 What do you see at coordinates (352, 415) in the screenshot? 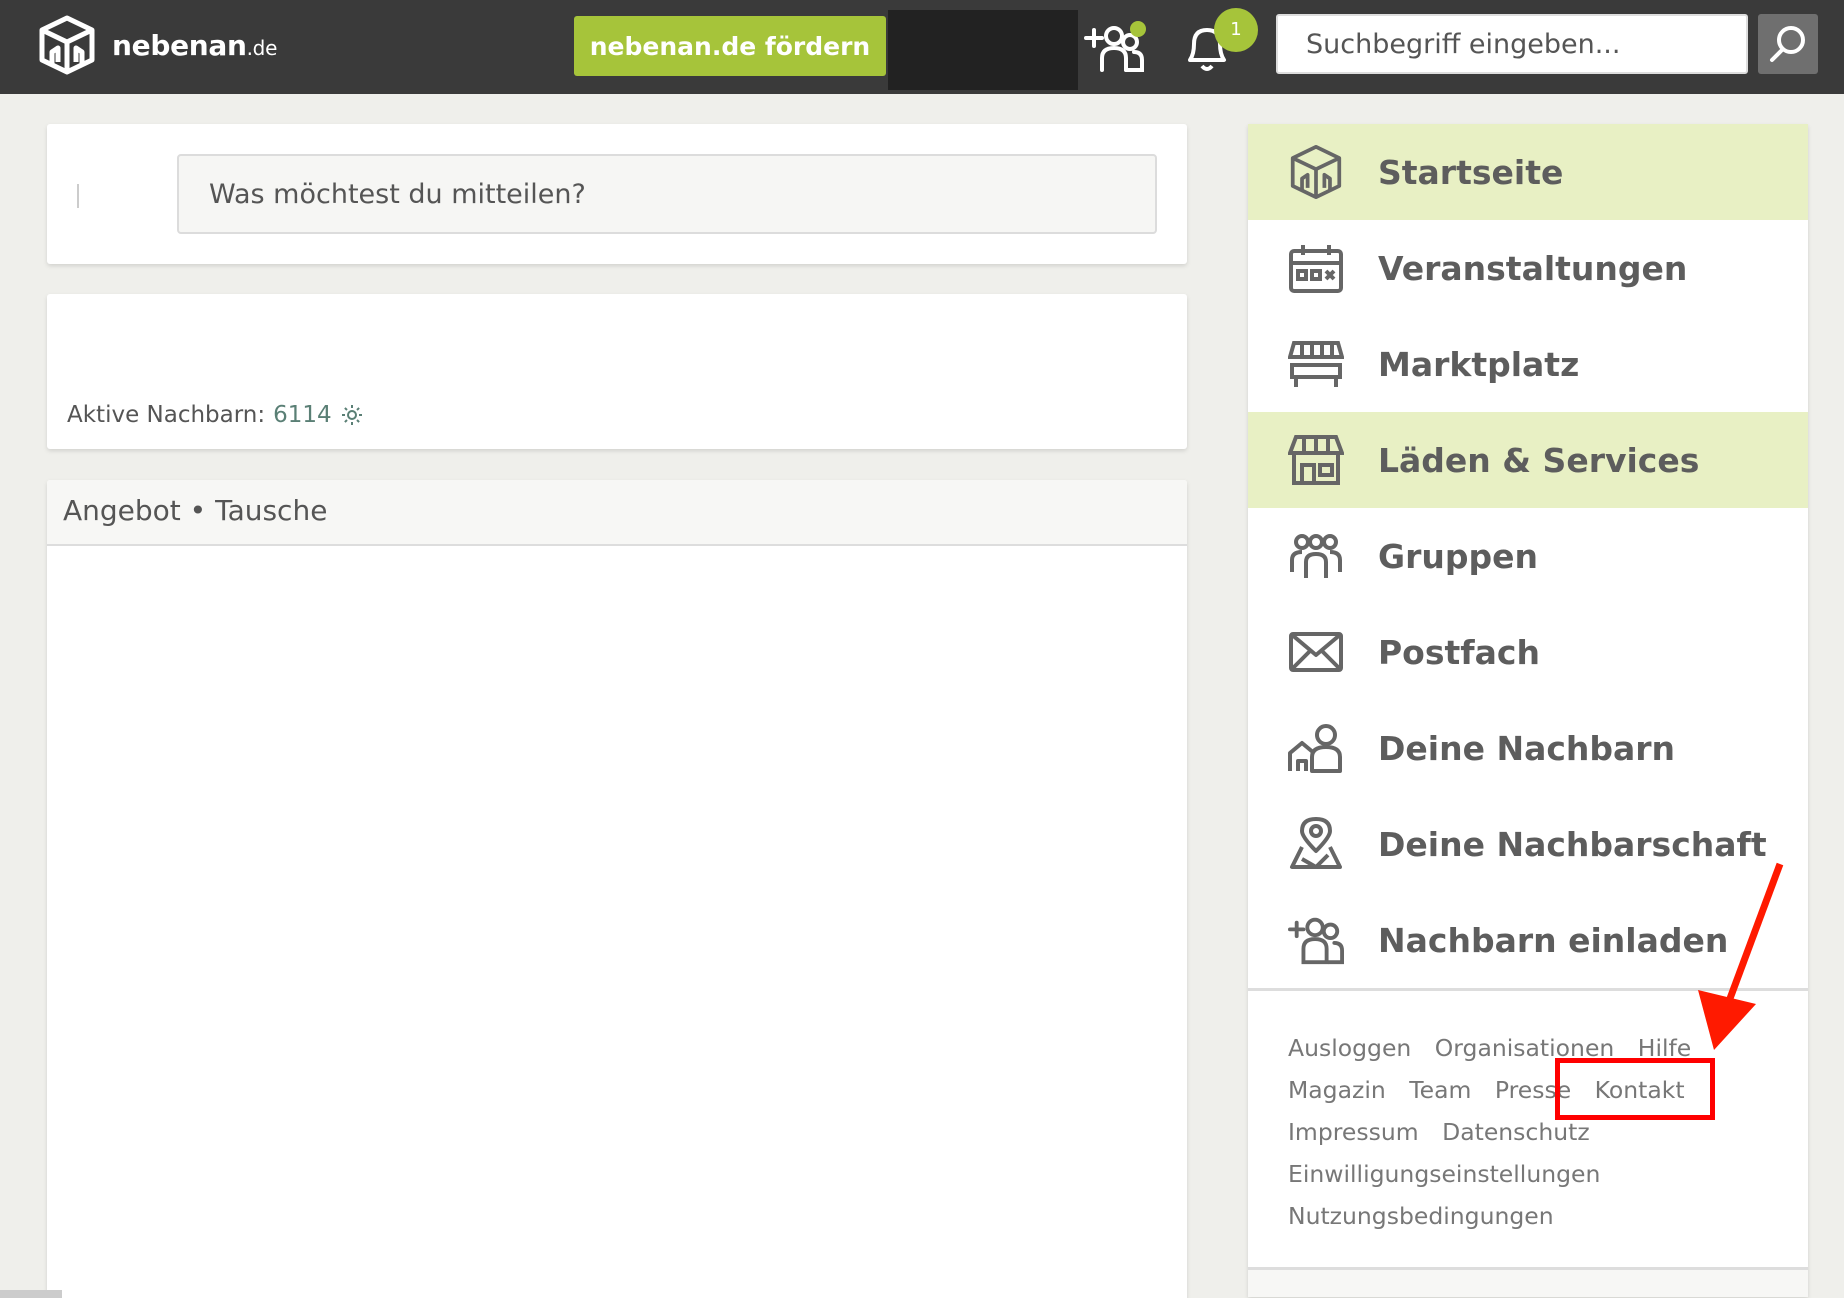
I see `gear-icon` at bounding box center [352, 415].